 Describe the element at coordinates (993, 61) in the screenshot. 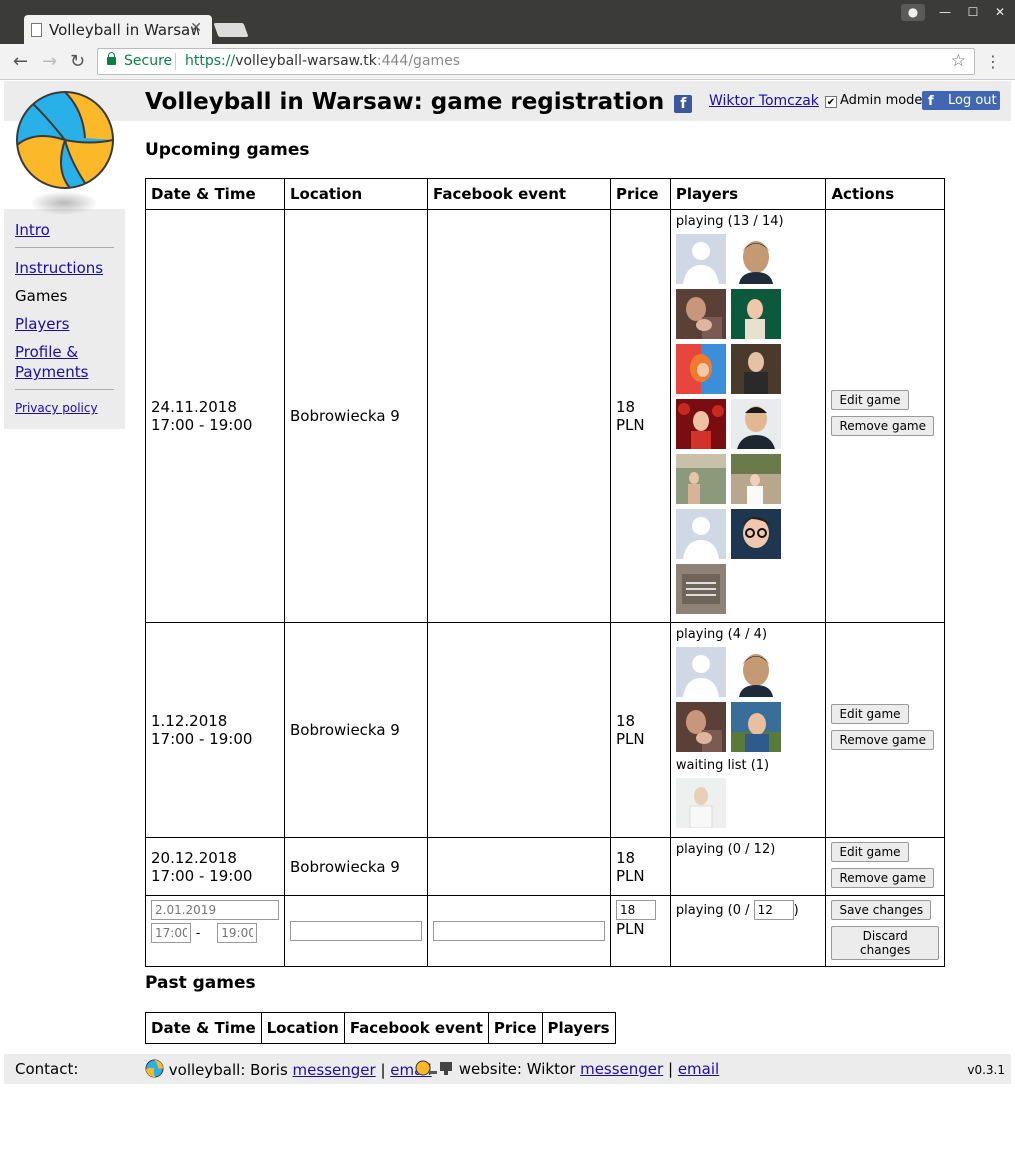

I see `browser-menu-icon: ⋮` at that location.